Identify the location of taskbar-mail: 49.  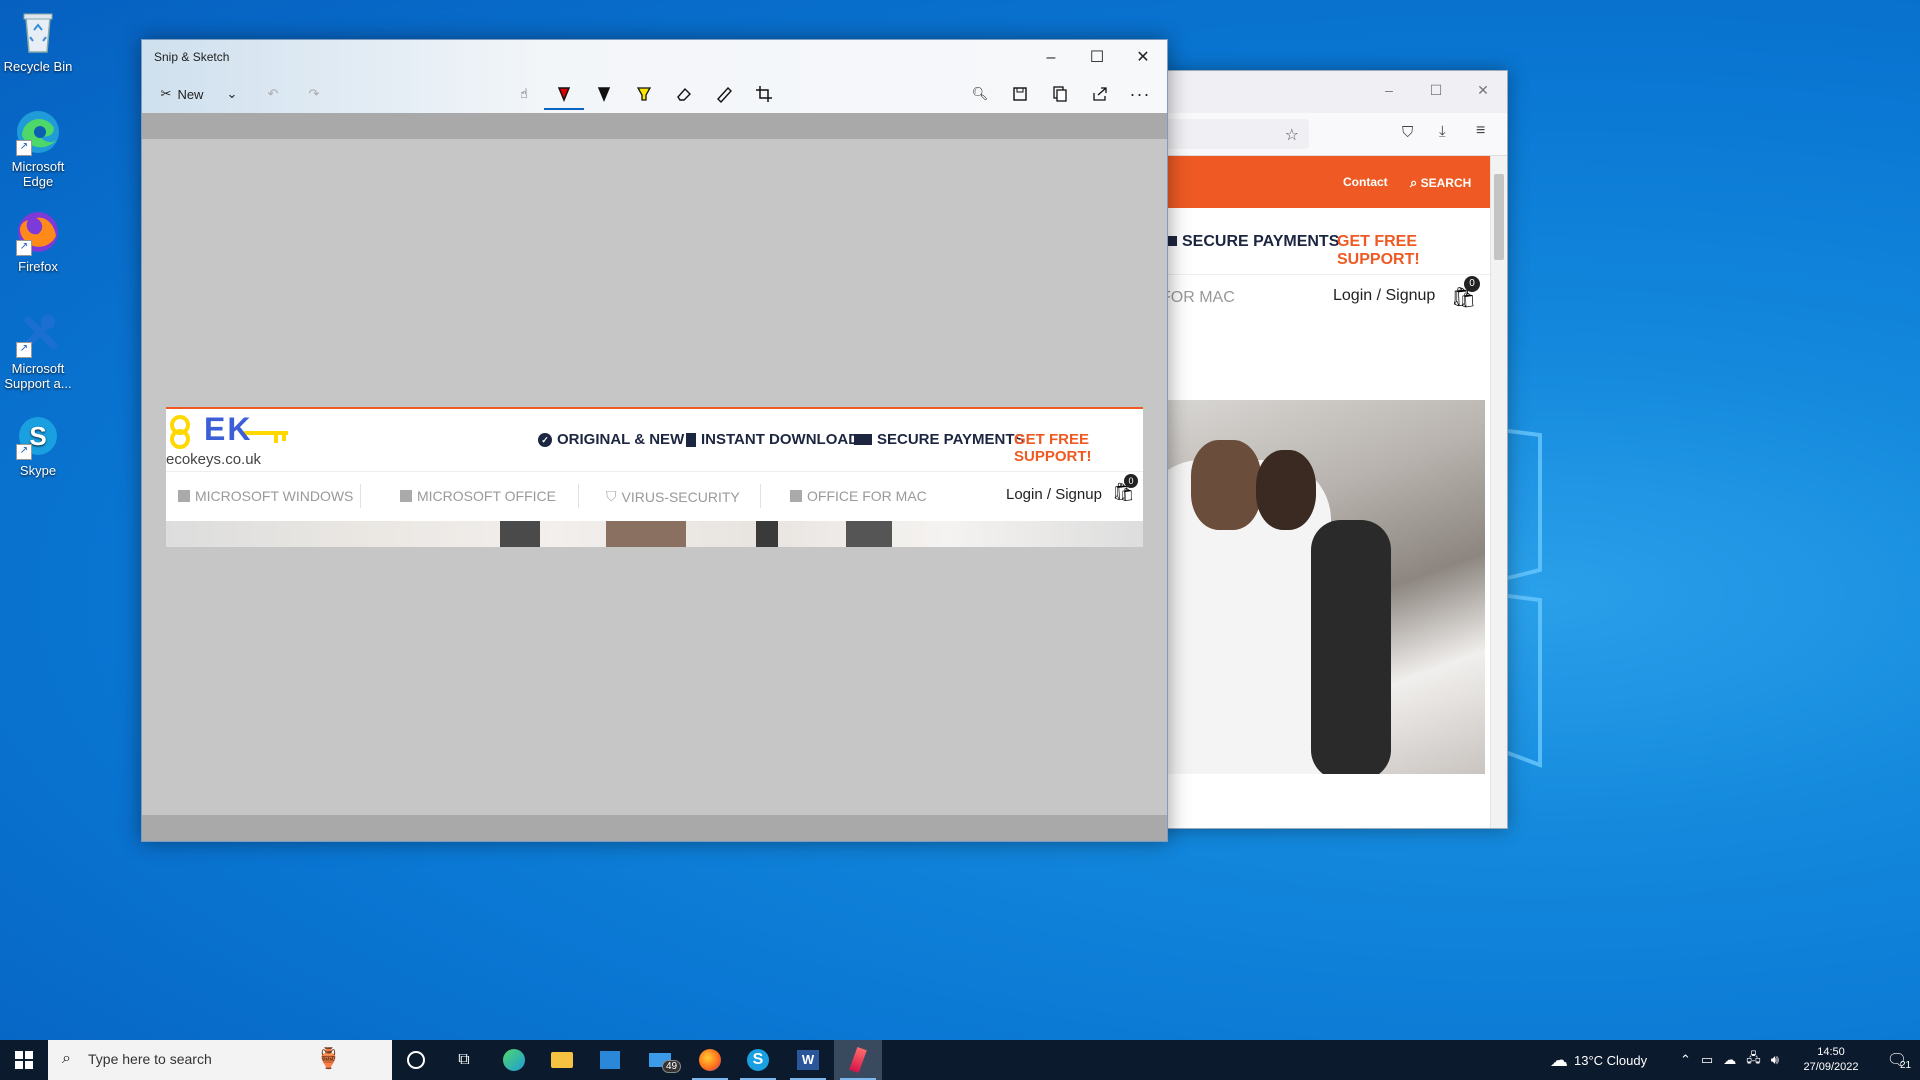
(660, 1060).